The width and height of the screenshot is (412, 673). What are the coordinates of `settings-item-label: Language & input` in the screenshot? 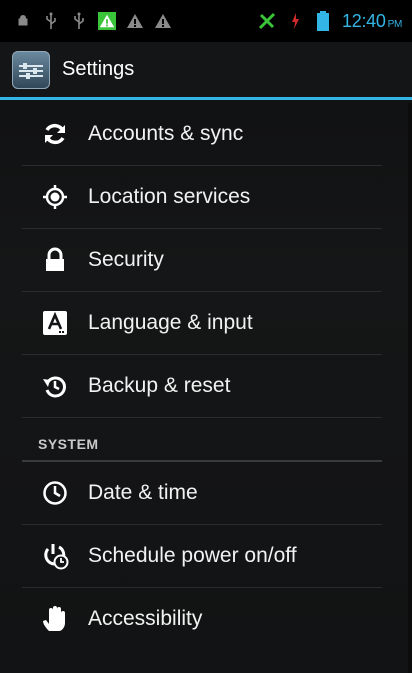 It's located at (170, 322).